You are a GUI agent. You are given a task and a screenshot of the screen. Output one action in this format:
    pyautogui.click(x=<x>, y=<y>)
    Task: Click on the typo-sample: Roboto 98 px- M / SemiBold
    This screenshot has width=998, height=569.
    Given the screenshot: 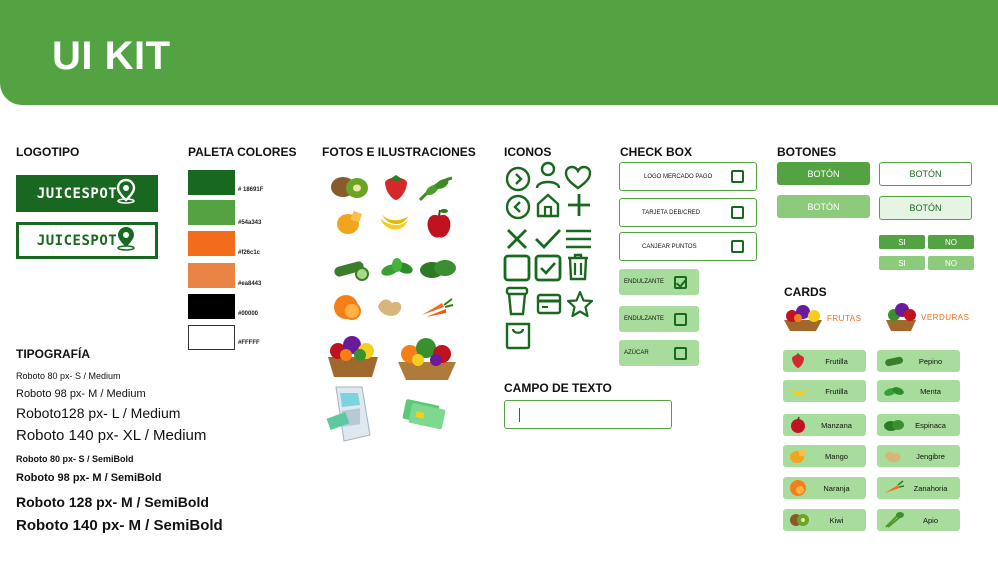 What is the action you would take?
    pyautogui.click(x=89, y=478)
    